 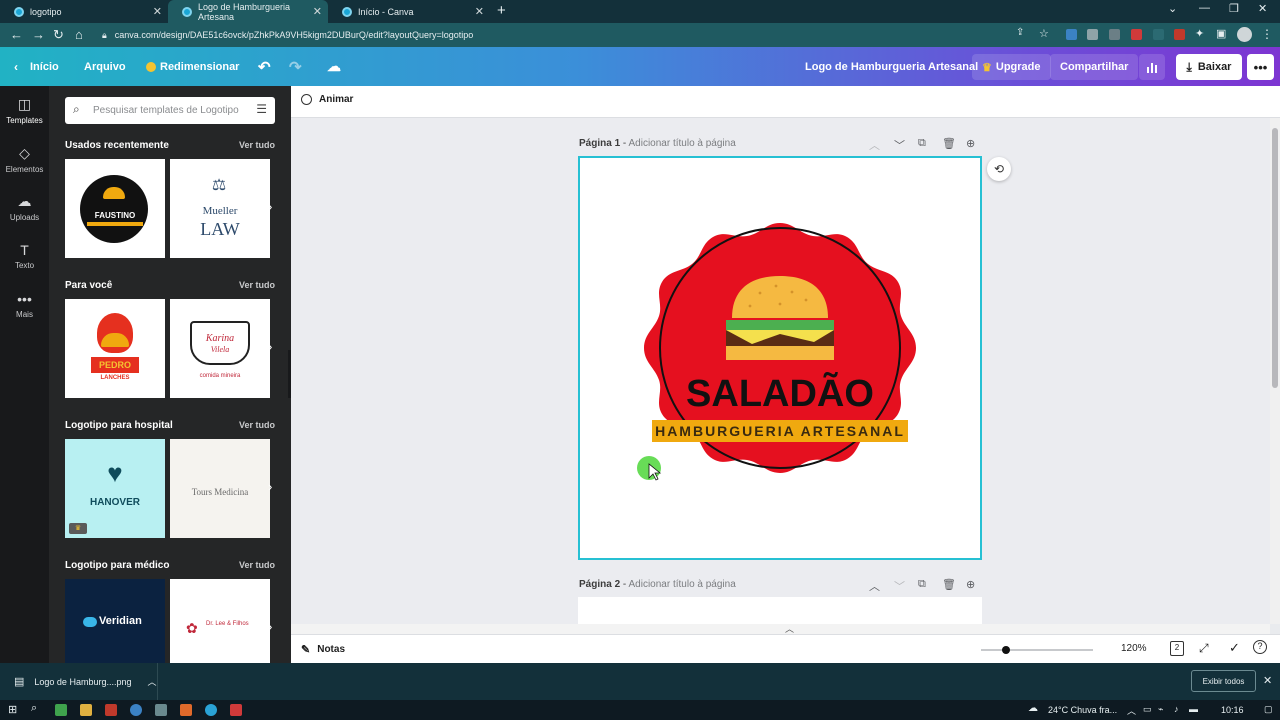 I want to click on tab-logotipo: logotipo ✕, so click(x=84, y=11).